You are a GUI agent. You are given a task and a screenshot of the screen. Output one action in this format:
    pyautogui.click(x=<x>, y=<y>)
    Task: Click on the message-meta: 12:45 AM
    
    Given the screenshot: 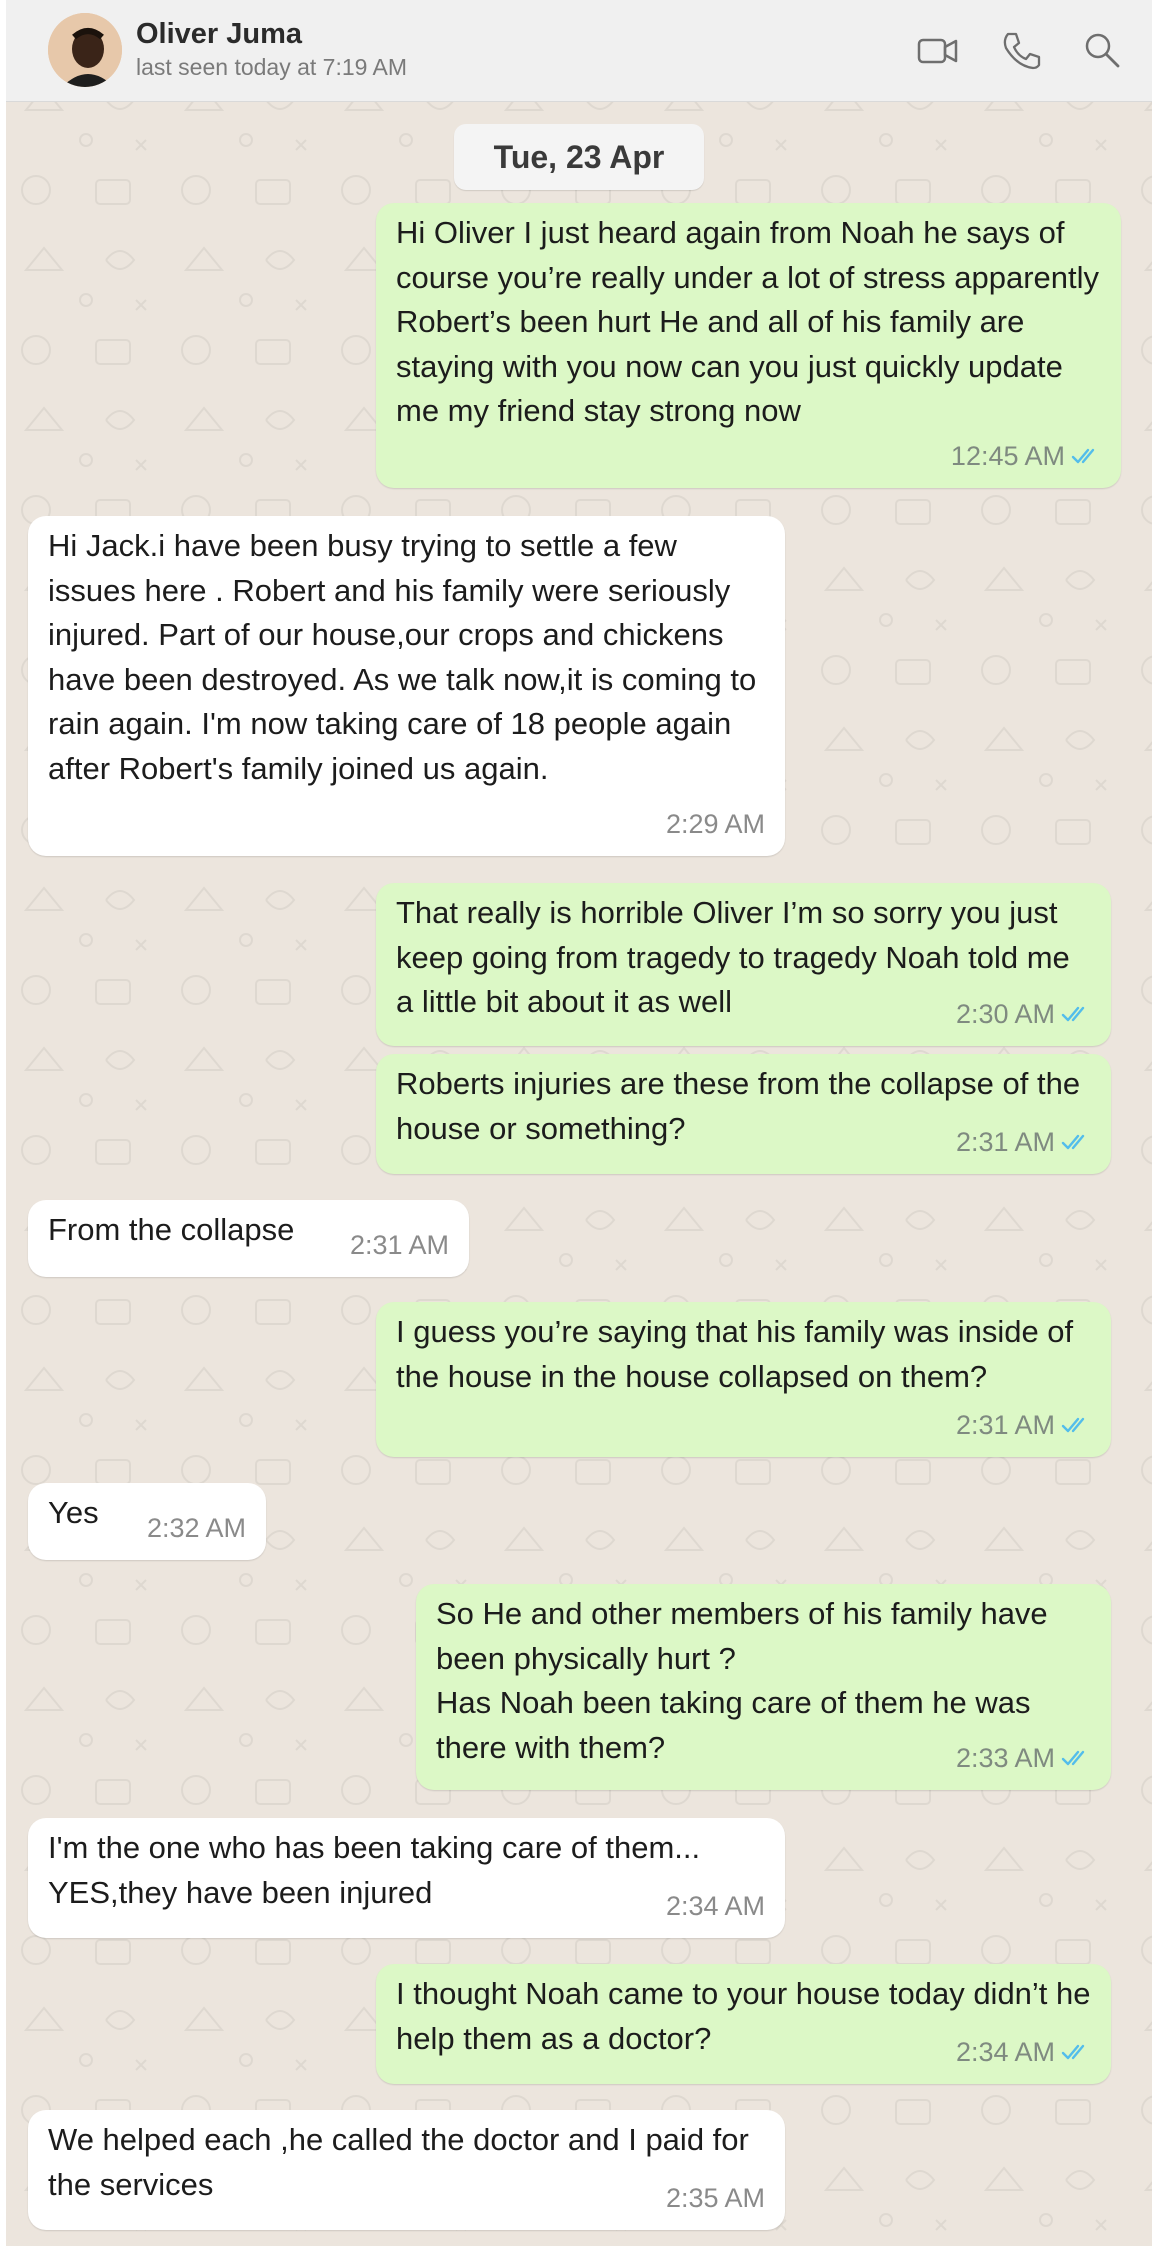 What is the action you would take?
    pyautogui.click(x=1026, y=456)
    